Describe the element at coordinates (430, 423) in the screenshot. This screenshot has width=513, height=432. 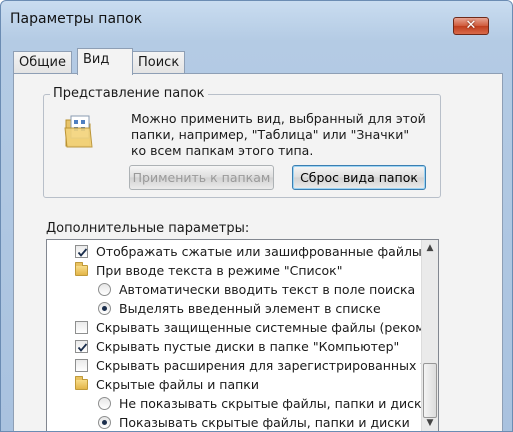
I see `scroll-down-icon: ▼` at that location.